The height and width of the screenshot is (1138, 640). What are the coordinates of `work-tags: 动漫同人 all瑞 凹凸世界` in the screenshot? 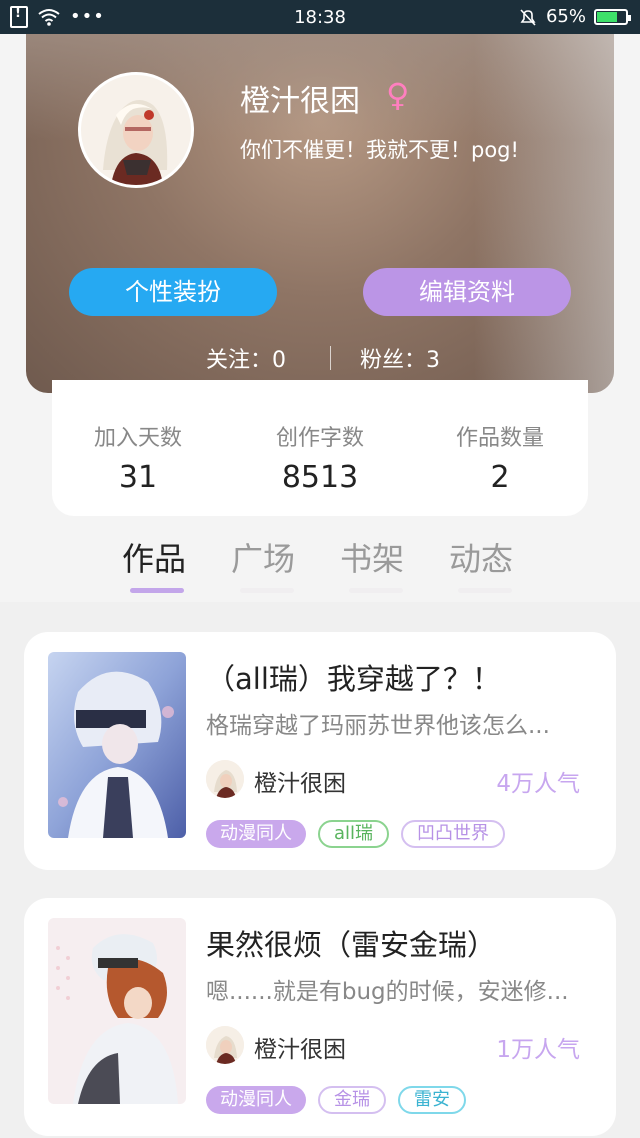 It's located at (356, 834).